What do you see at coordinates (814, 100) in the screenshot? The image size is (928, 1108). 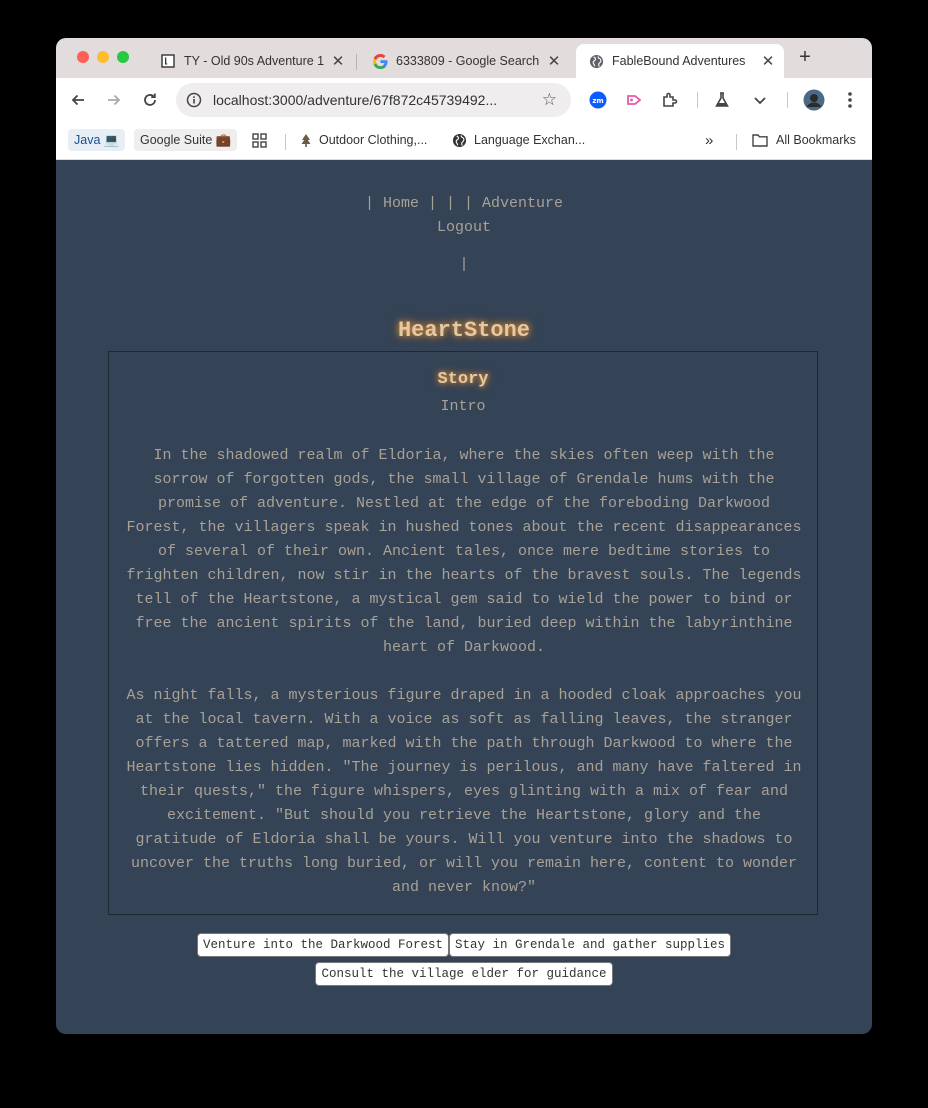 I see `profile-avatar-icon` at bounding box center [814, 100].